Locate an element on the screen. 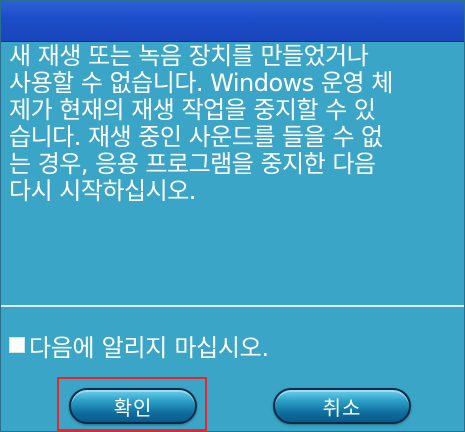 Image resolution: width=465 pixels, height=432 pixels. ok-button-label: 확인 is located at coordinates (133, 407).